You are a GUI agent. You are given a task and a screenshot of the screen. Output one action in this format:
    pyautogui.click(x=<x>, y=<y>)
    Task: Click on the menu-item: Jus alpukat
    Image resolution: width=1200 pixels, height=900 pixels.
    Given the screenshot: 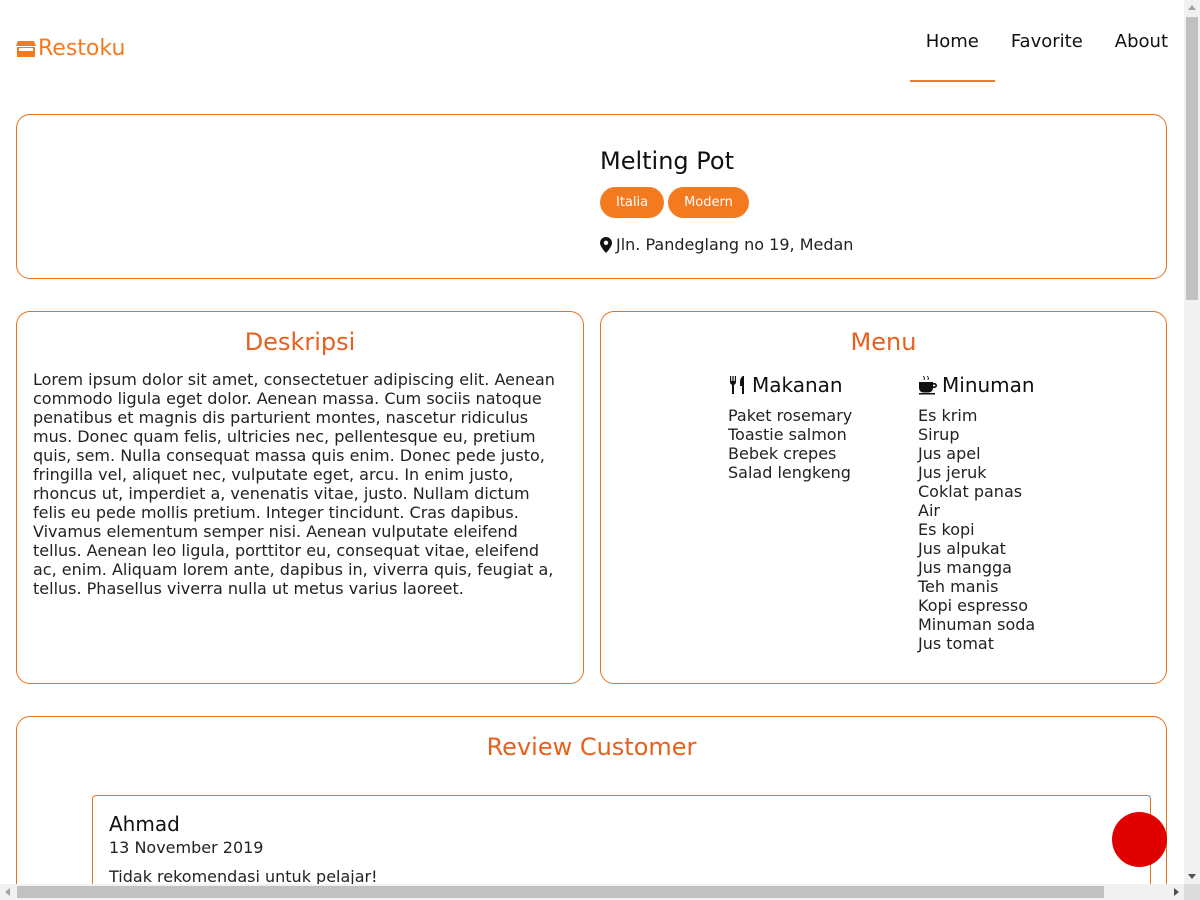 What is the action you would take?
    pyautogui.click(x=962, y=548)
    